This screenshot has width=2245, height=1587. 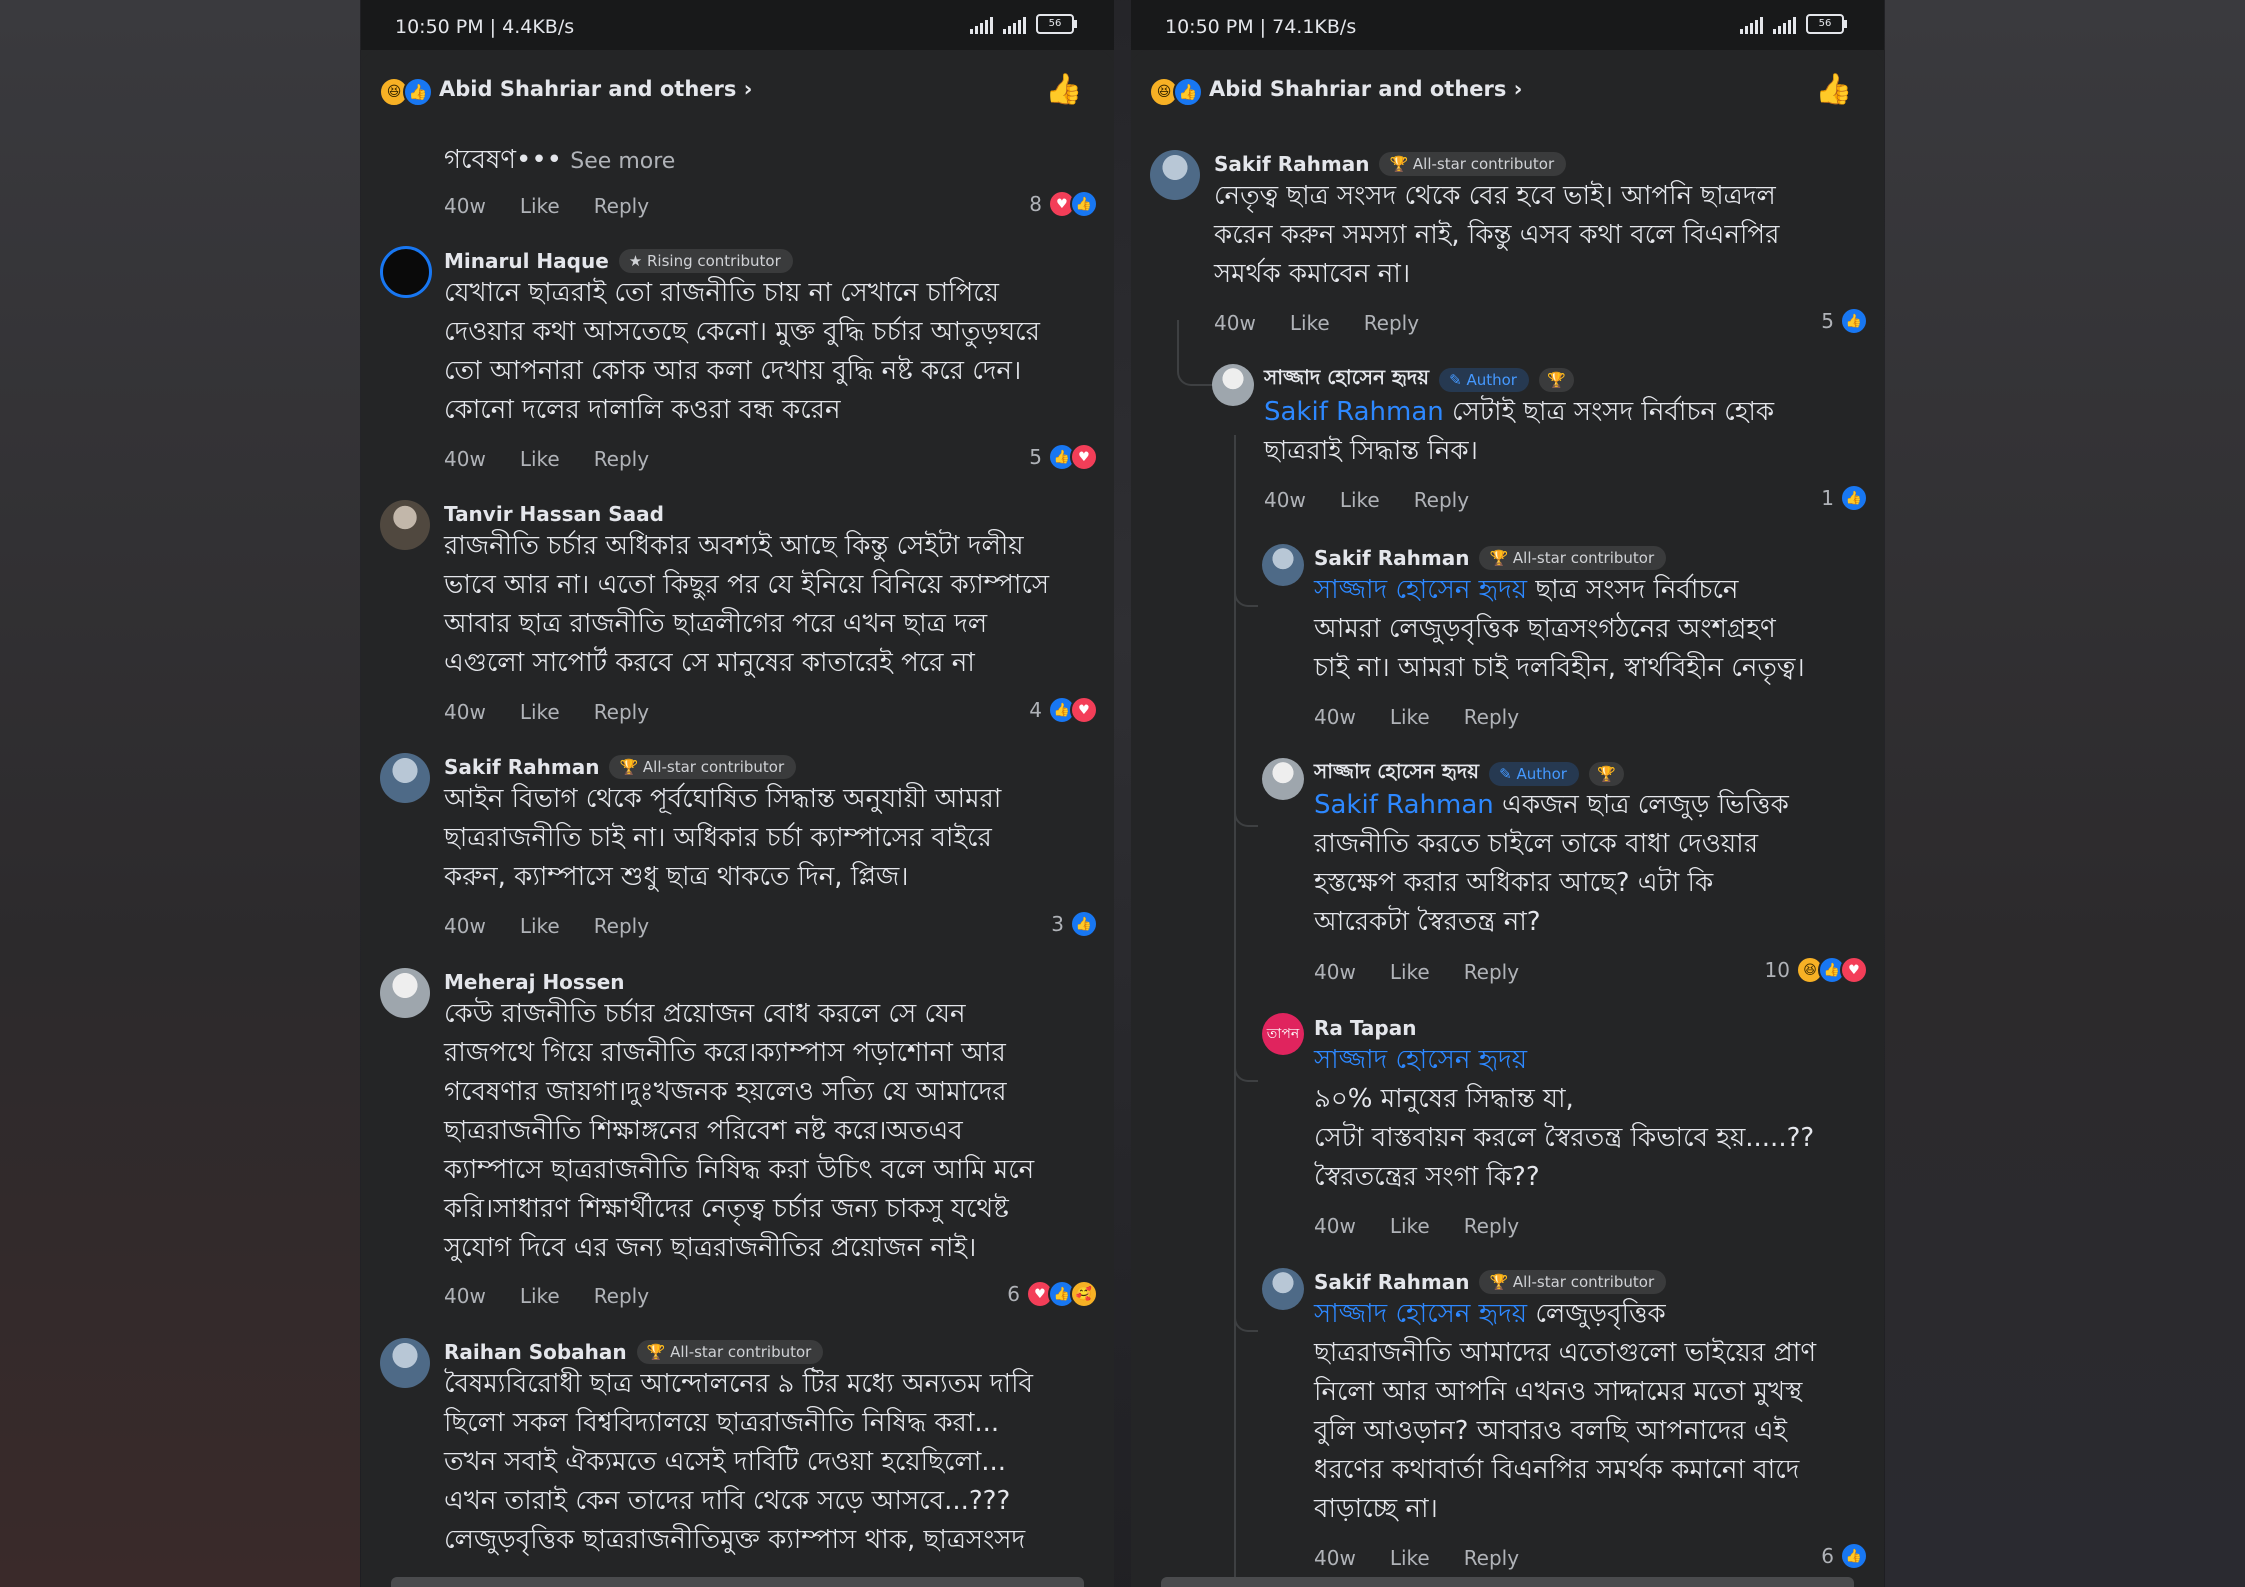 I want to click on love-icon: ♥, so click(x=1854, y=970).